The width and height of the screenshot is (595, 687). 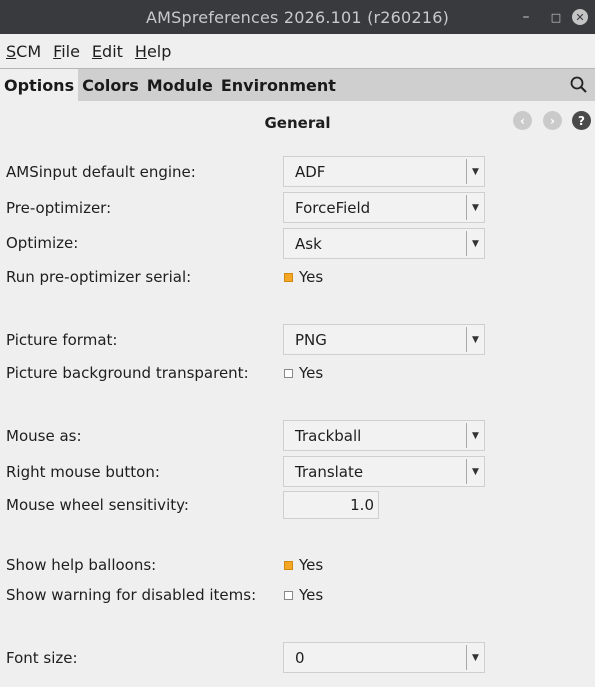 I want to click on preopt-serial-checkbox: Yes, so click(x=303, y=277).